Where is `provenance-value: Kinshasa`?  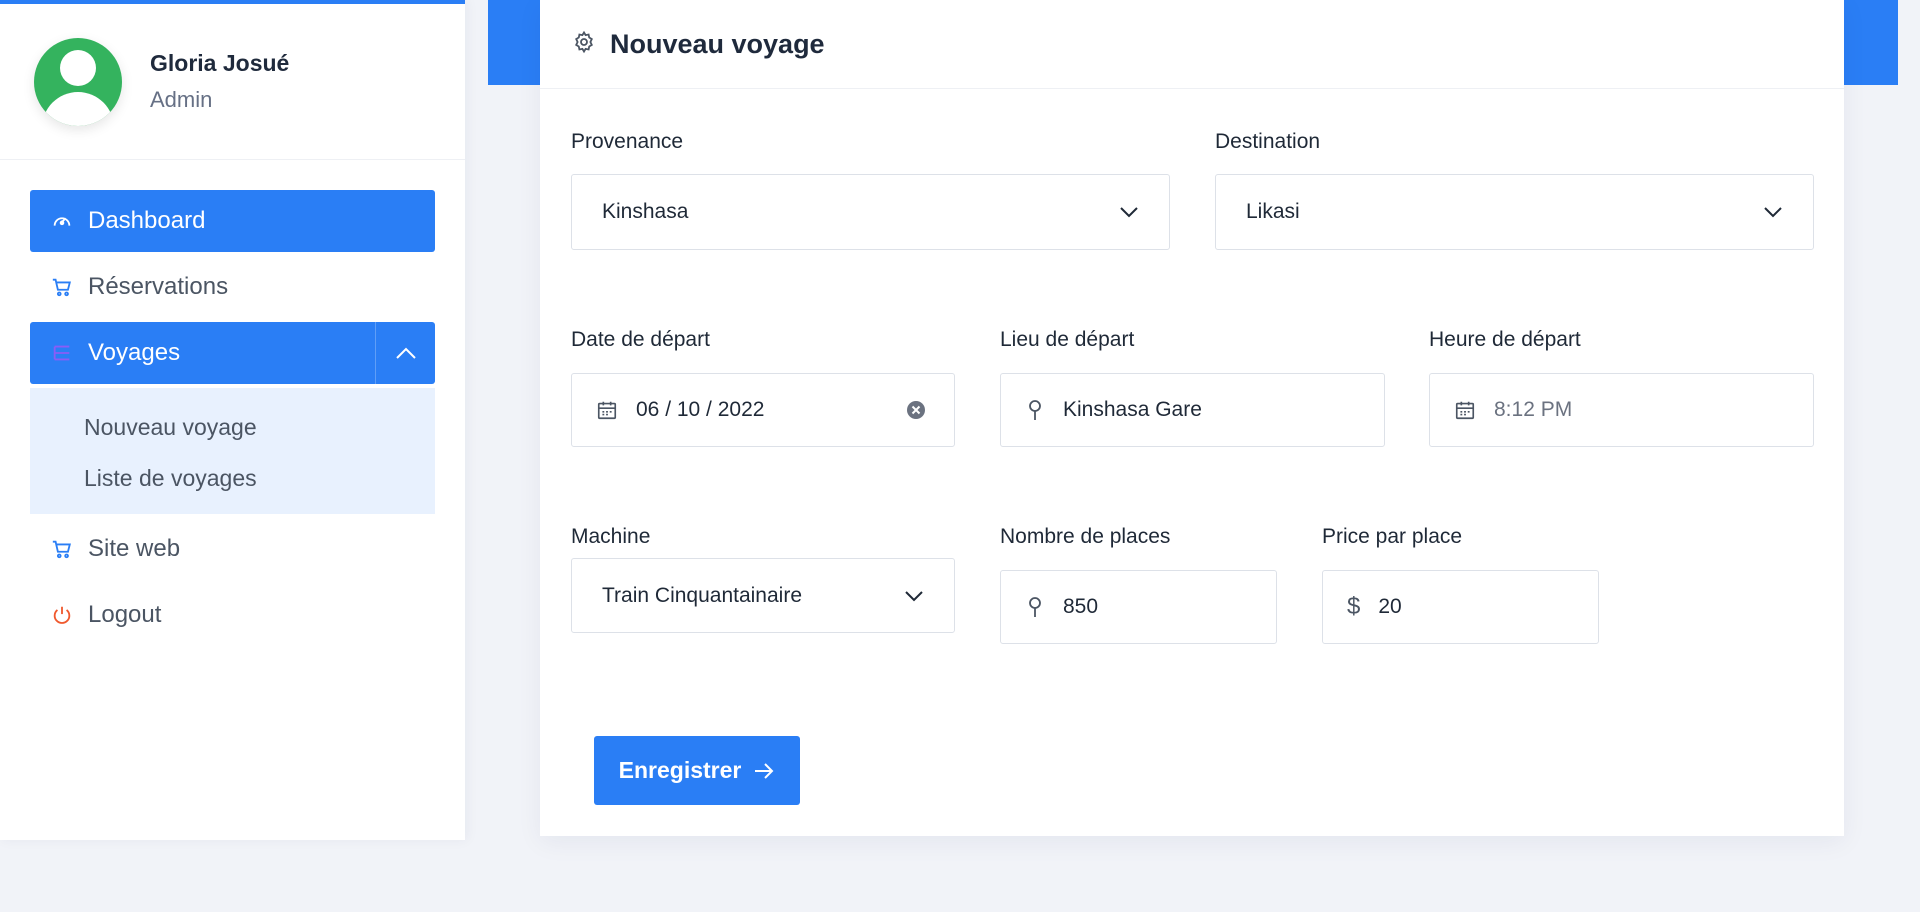
provenance-value: Kinshasa is located at coordinates (645, 211).